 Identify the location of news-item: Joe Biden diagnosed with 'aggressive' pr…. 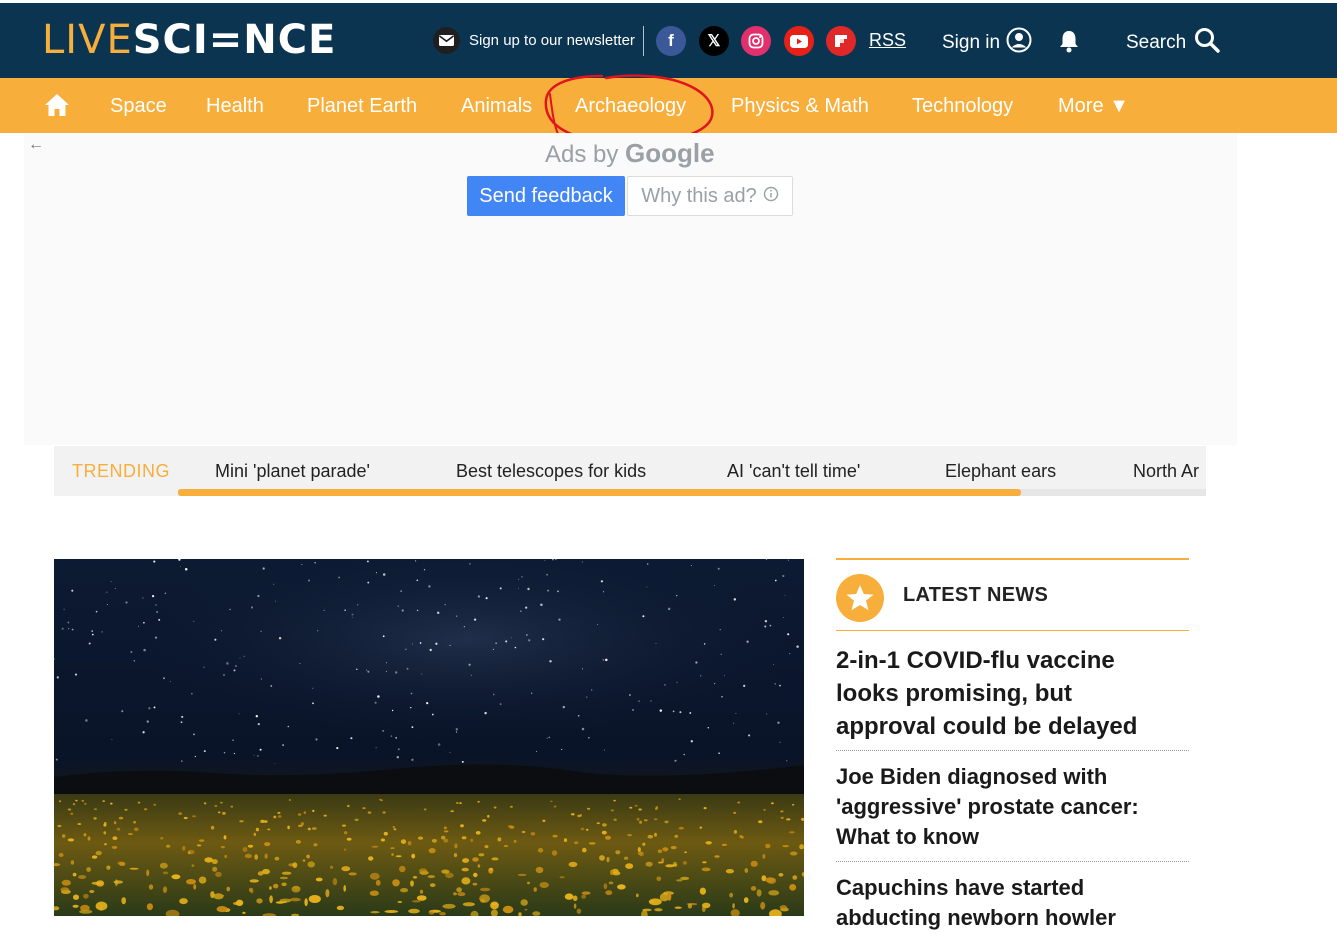
(1001, 807).